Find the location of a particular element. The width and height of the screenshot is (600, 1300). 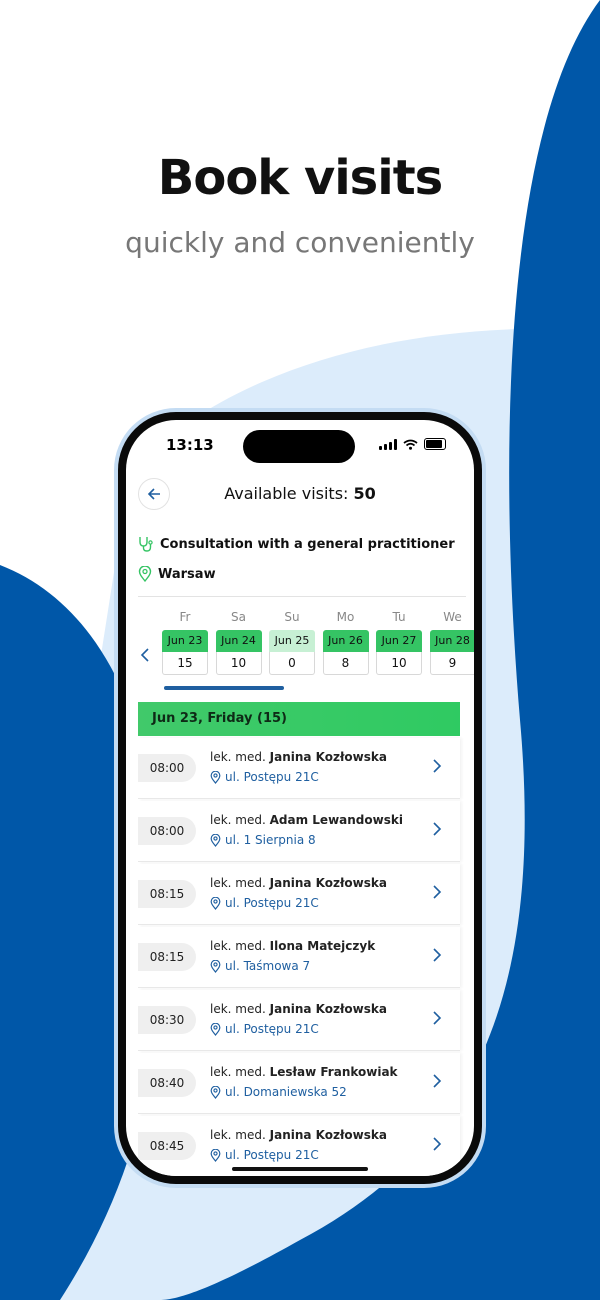

day-option: We Jun 28 9 is located at coordinates (451, 642).